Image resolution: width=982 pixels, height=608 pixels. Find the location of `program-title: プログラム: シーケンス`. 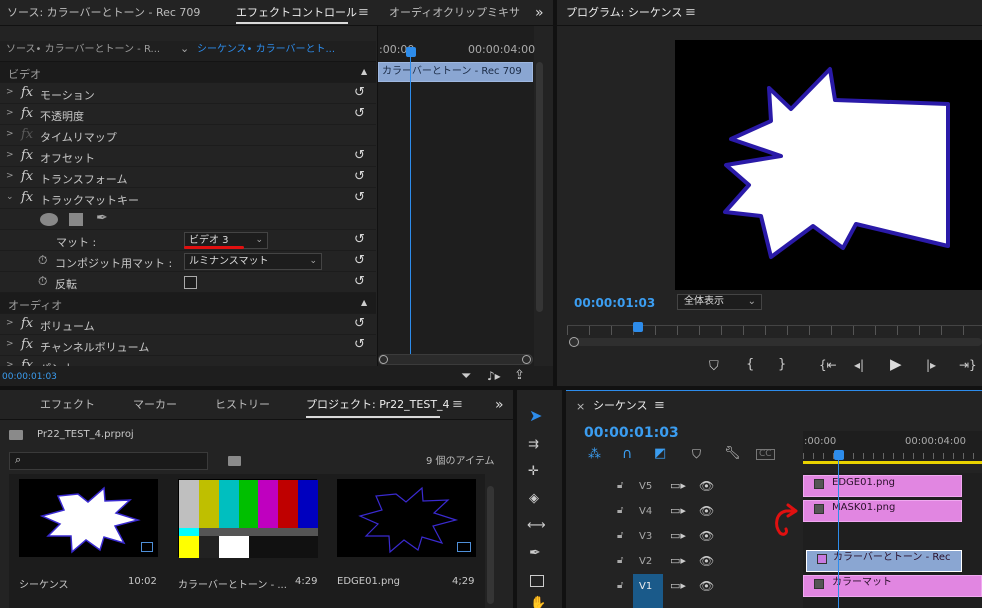

program-title: プログラム: シーケンス is located at coordinates (624, 13).